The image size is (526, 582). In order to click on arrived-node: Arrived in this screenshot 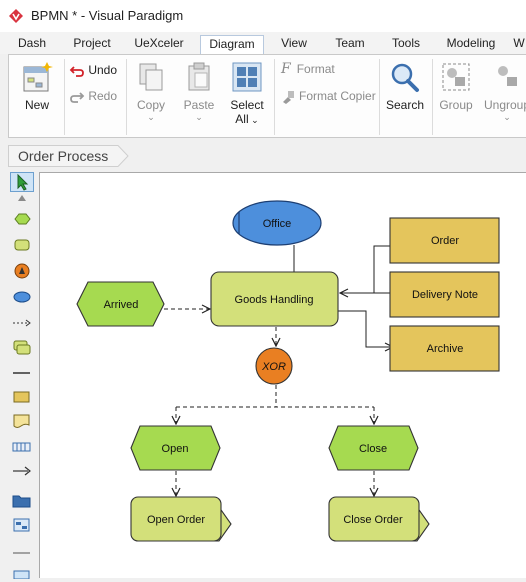, I will do `click(120, 304)`.